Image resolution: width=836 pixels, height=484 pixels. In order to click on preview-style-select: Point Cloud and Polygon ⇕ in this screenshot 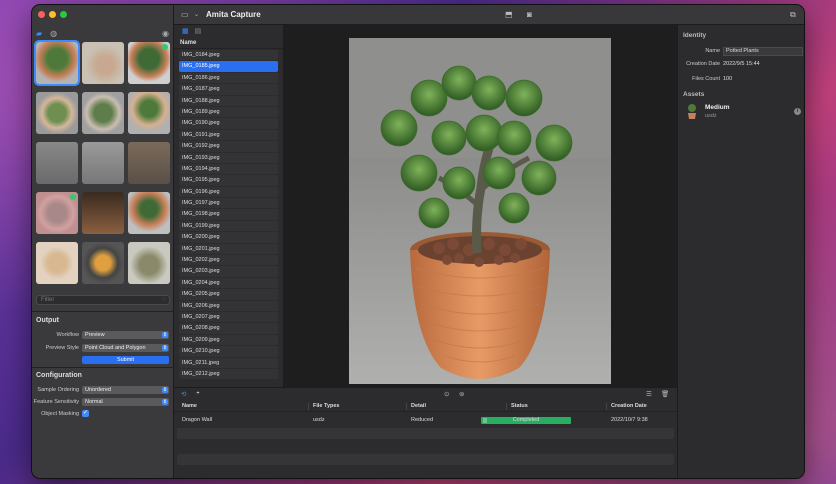, I will do `click(125, 348)`.